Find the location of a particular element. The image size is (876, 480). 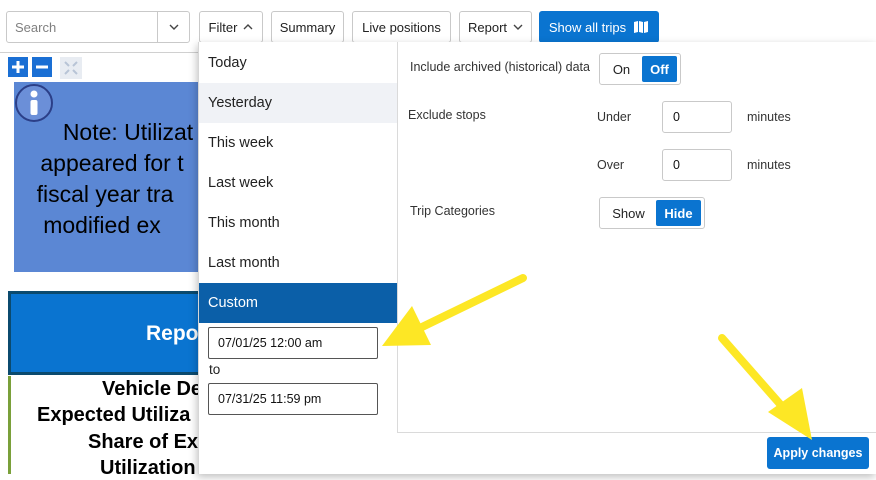

arrow-to-date-range-icon is located at coordinates (454, 310).